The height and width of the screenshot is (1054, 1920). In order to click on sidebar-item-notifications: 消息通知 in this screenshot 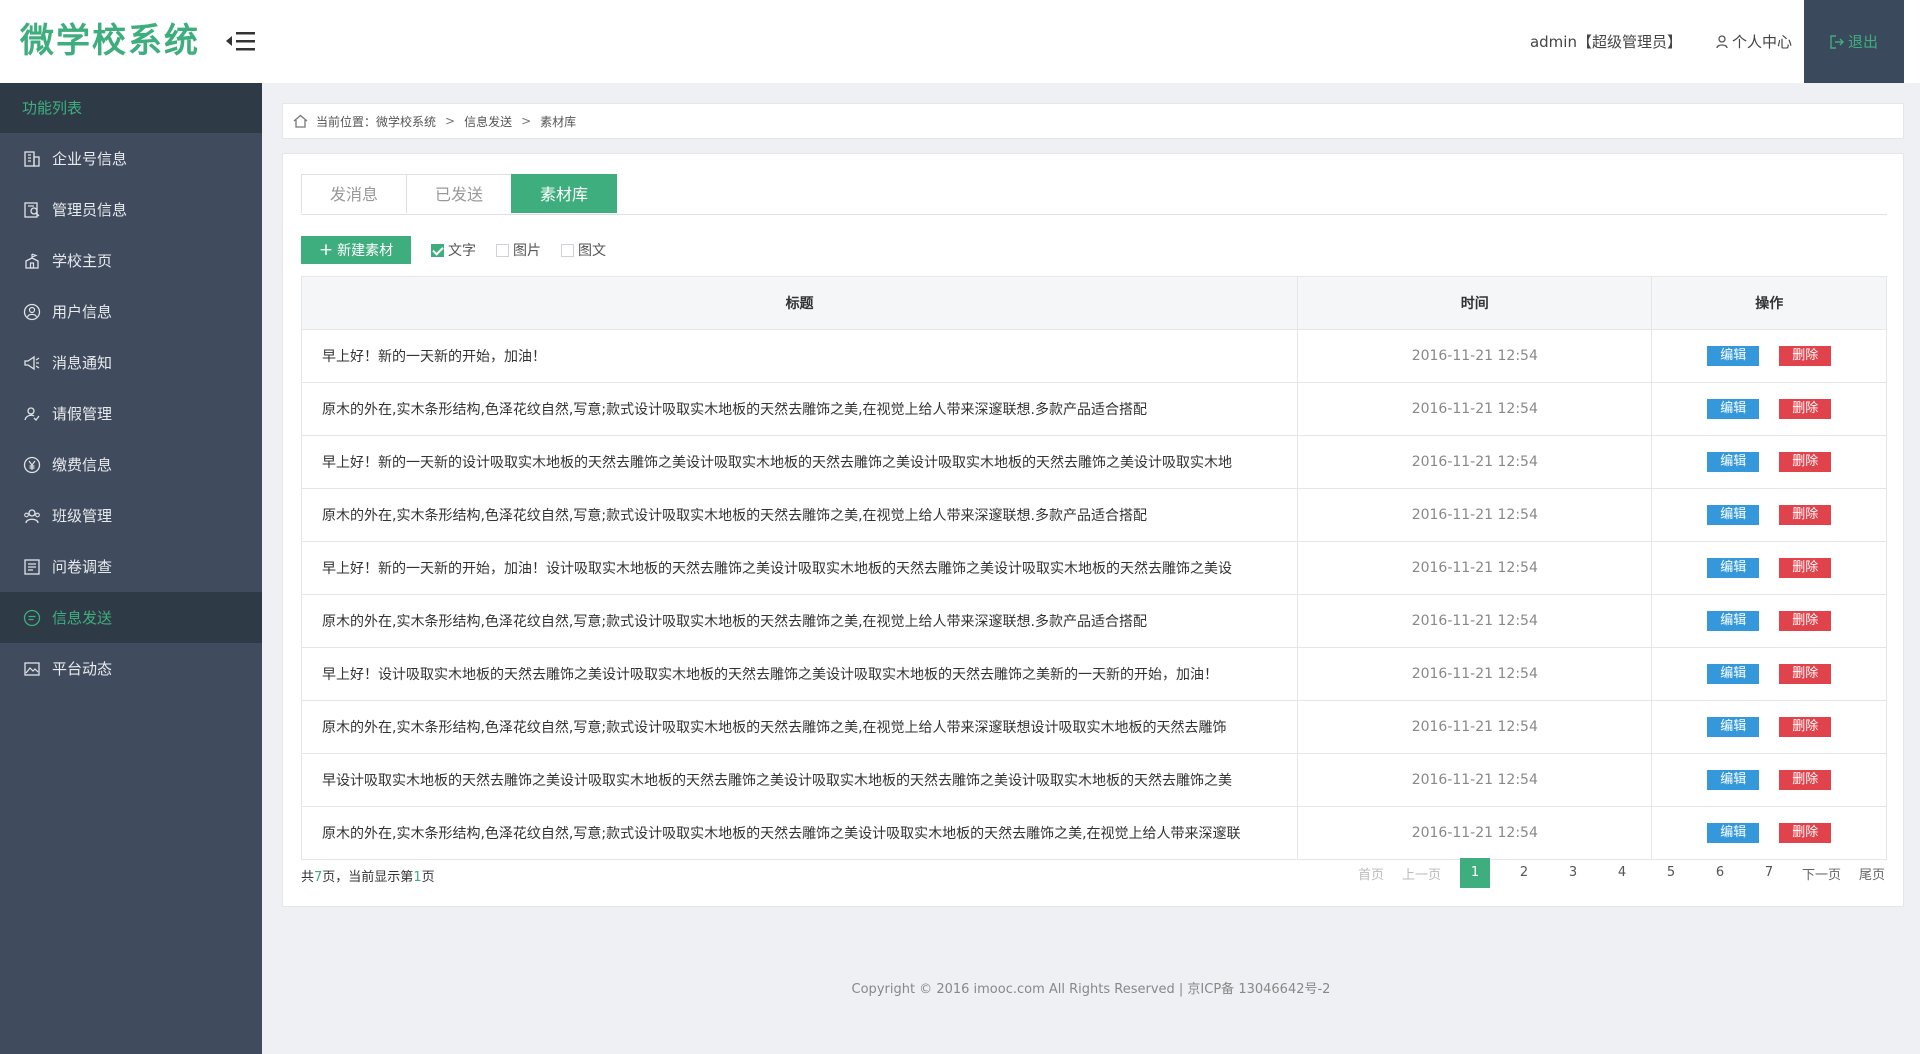, I will do `click(131, 362)`.